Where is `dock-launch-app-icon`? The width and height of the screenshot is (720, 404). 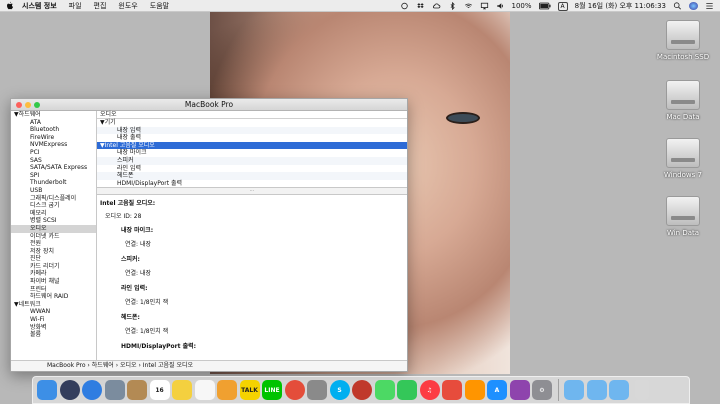 dock-launch-app-icon is located at coordinates (519, 390).